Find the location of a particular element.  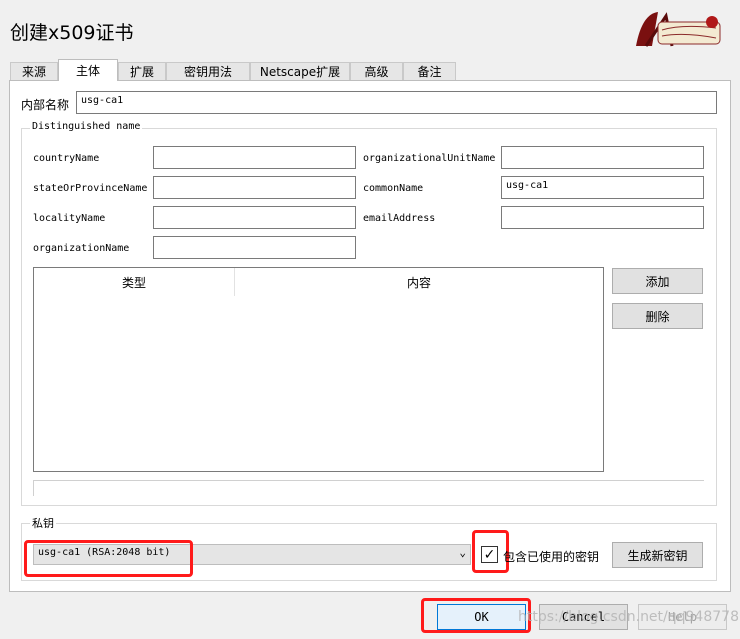

tab-label: 高级 is located at coordinates (376, 72).